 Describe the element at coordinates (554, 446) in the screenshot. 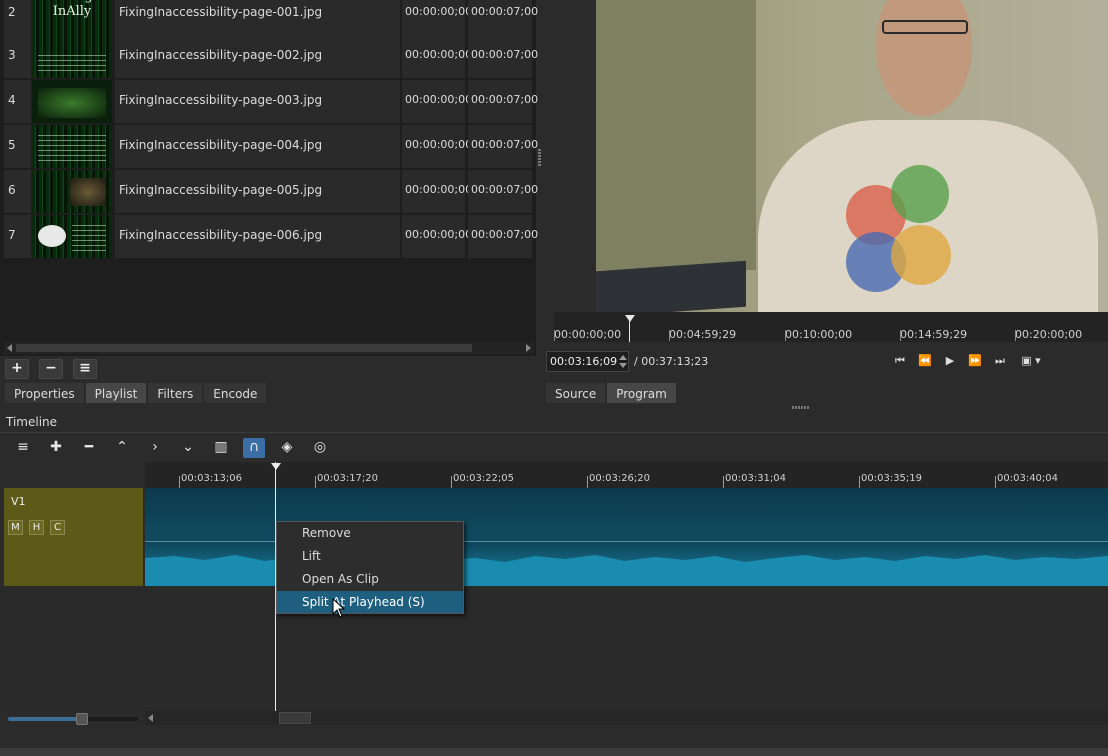

I see `timeline-toolbar: ≡ ✚ ━ ⌃ › ⌄ ▥ ∩ ◈ ◎` at that location.